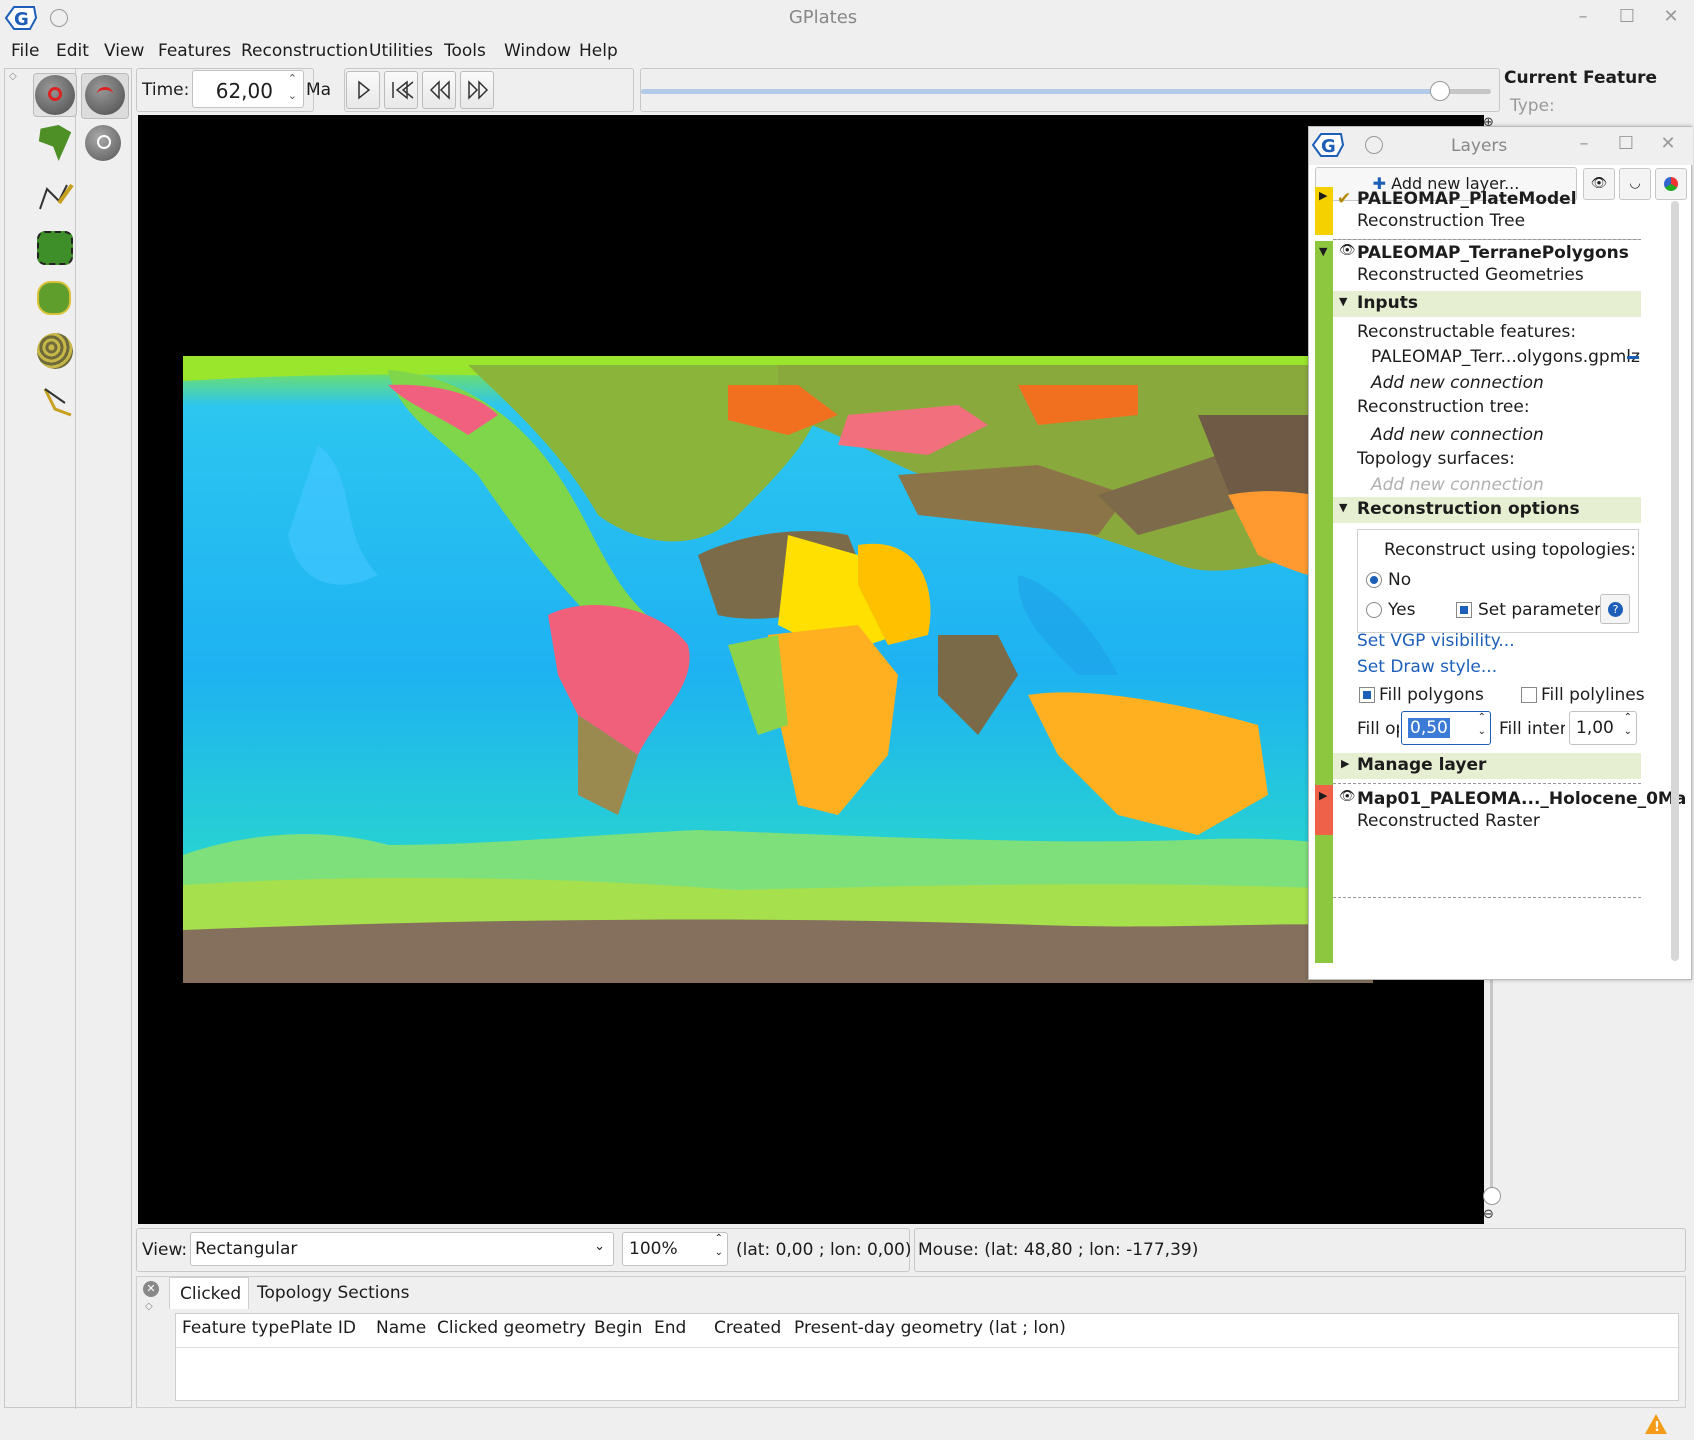  I want to click on window-title: GPlates, so click(823, 17).